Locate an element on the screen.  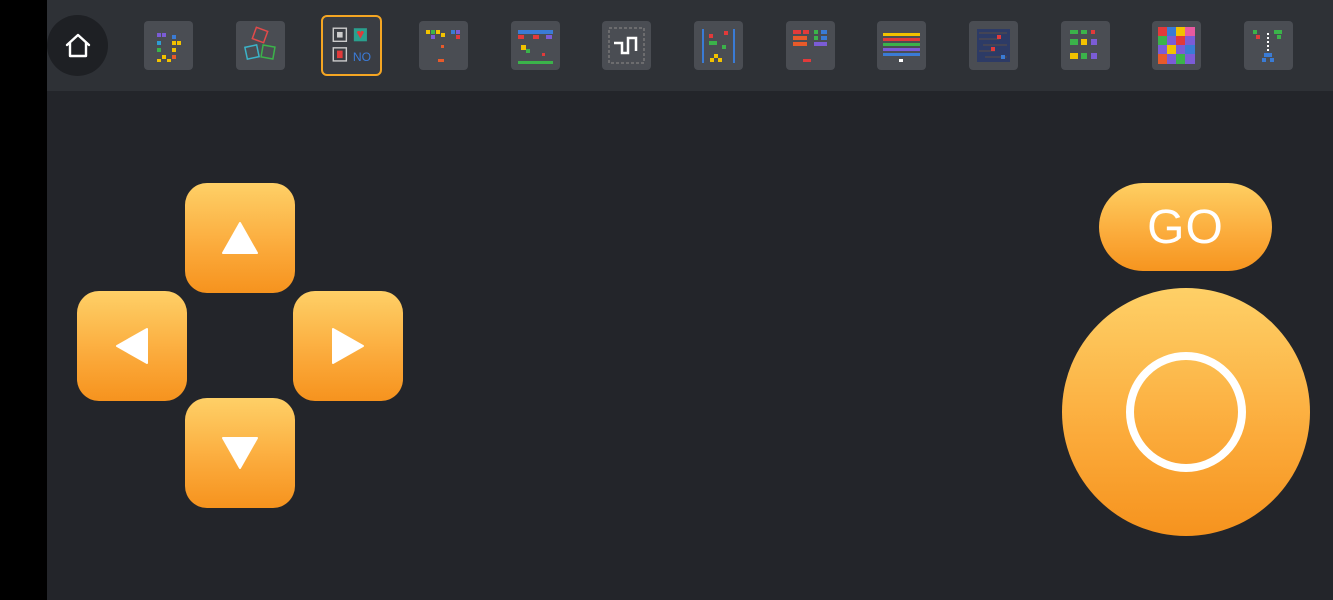
dpad-down-button is located at coordinates (240, 453).